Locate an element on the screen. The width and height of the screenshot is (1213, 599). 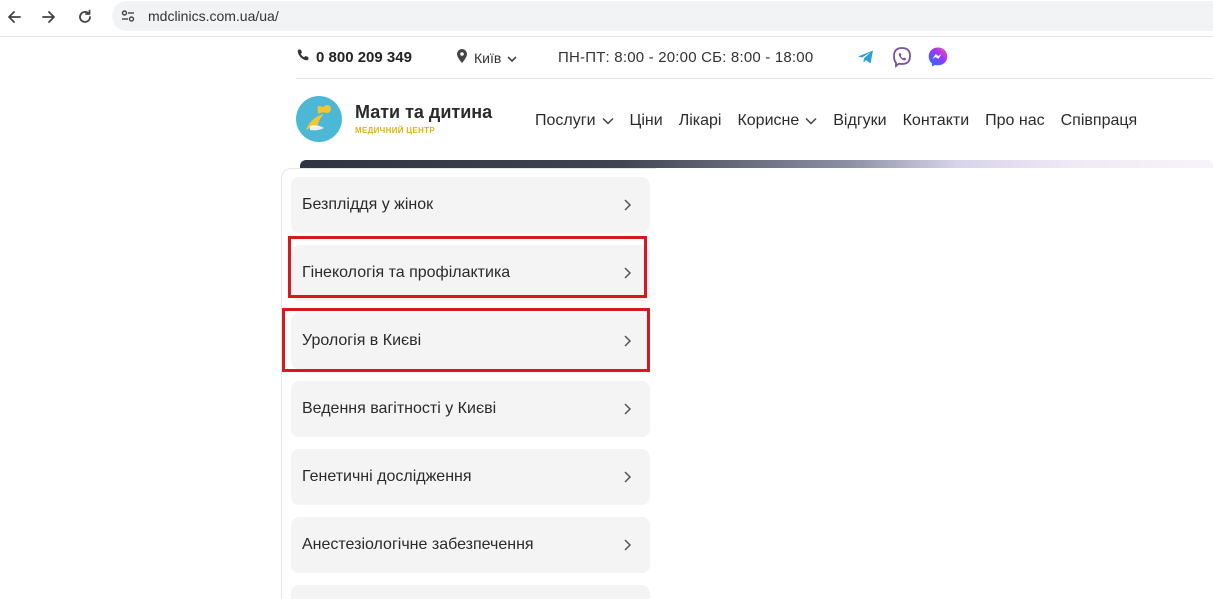
menu-item-genetics: Генетичні дослідження is located at coordinates (470, 477).